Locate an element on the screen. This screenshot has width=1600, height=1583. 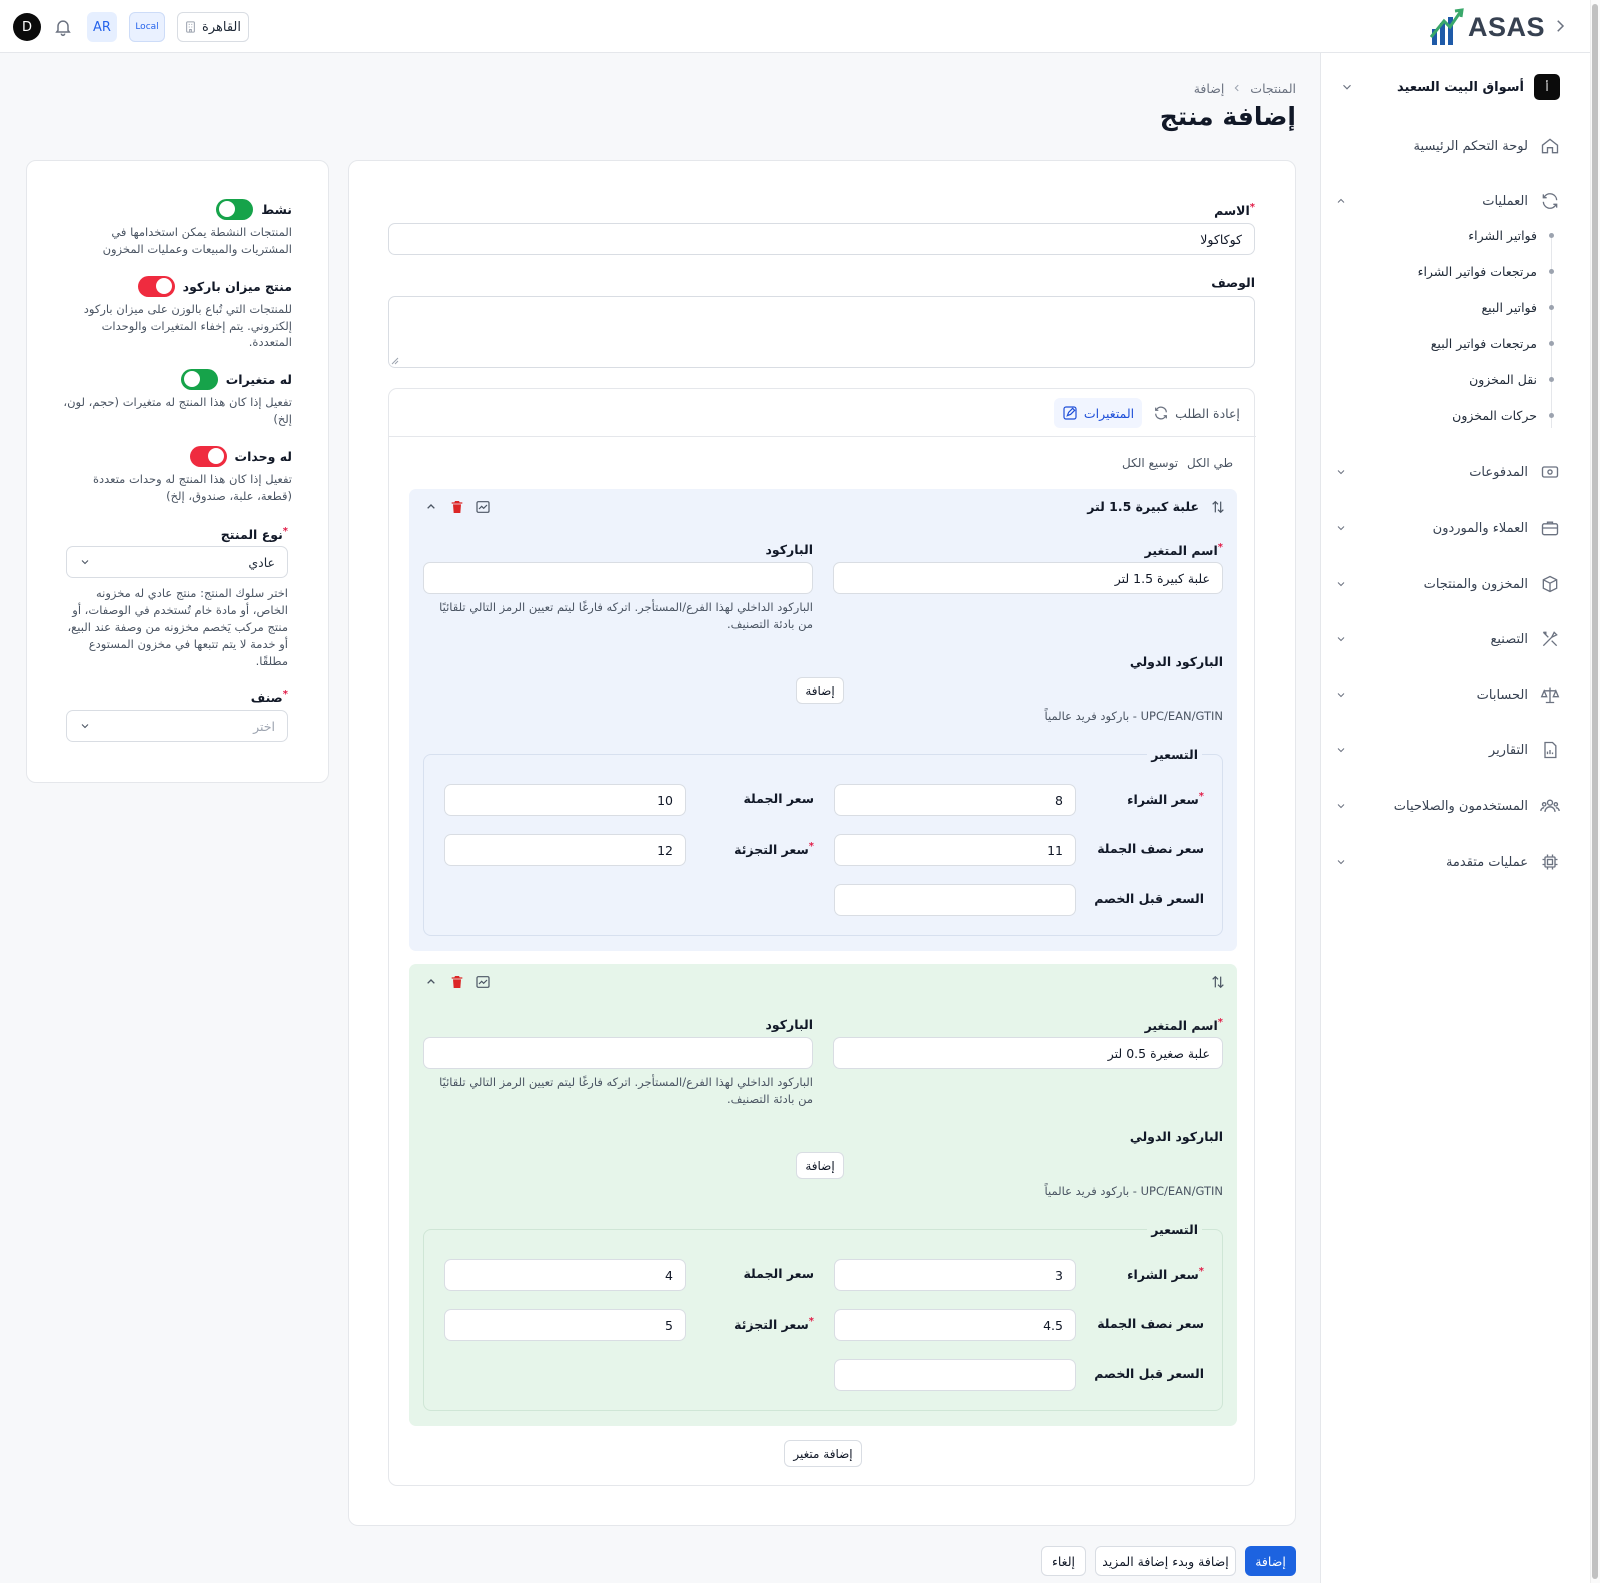
cancel-button: إلغاء is located at coordinates (1063, 1561).